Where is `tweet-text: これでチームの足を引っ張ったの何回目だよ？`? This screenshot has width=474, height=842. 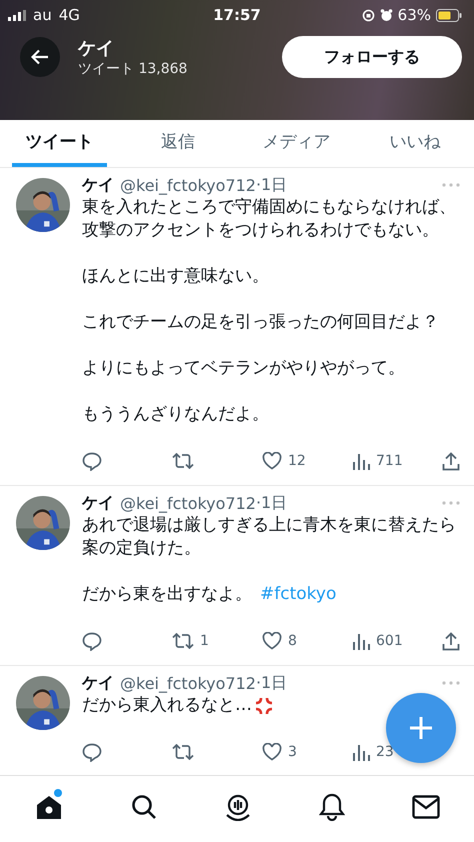 tweet-text: これでチームの足を引っ張ったの何回目だよ？ is located at coordinates (260, 322).